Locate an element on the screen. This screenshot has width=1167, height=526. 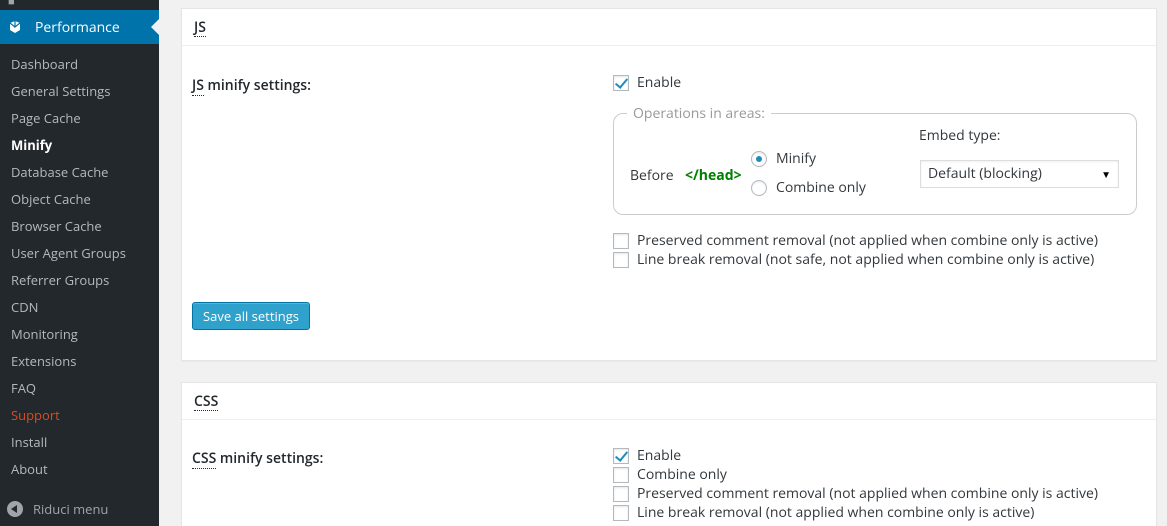
radio-minify-row: Minify is located at coordinates (783, 158).